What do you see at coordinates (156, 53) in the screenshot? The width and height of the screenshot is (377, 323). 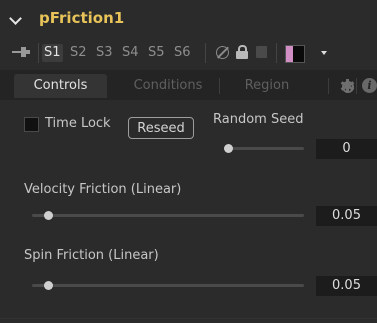 I see `scene-button-s5: S5` at bounding box center [156, 53].